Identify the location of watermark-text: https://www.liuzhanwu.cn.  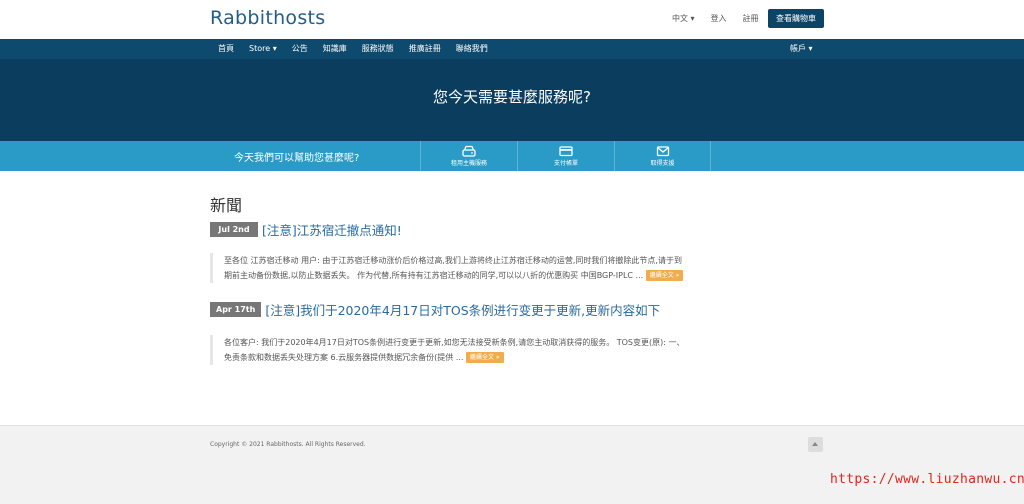
(927, 479).